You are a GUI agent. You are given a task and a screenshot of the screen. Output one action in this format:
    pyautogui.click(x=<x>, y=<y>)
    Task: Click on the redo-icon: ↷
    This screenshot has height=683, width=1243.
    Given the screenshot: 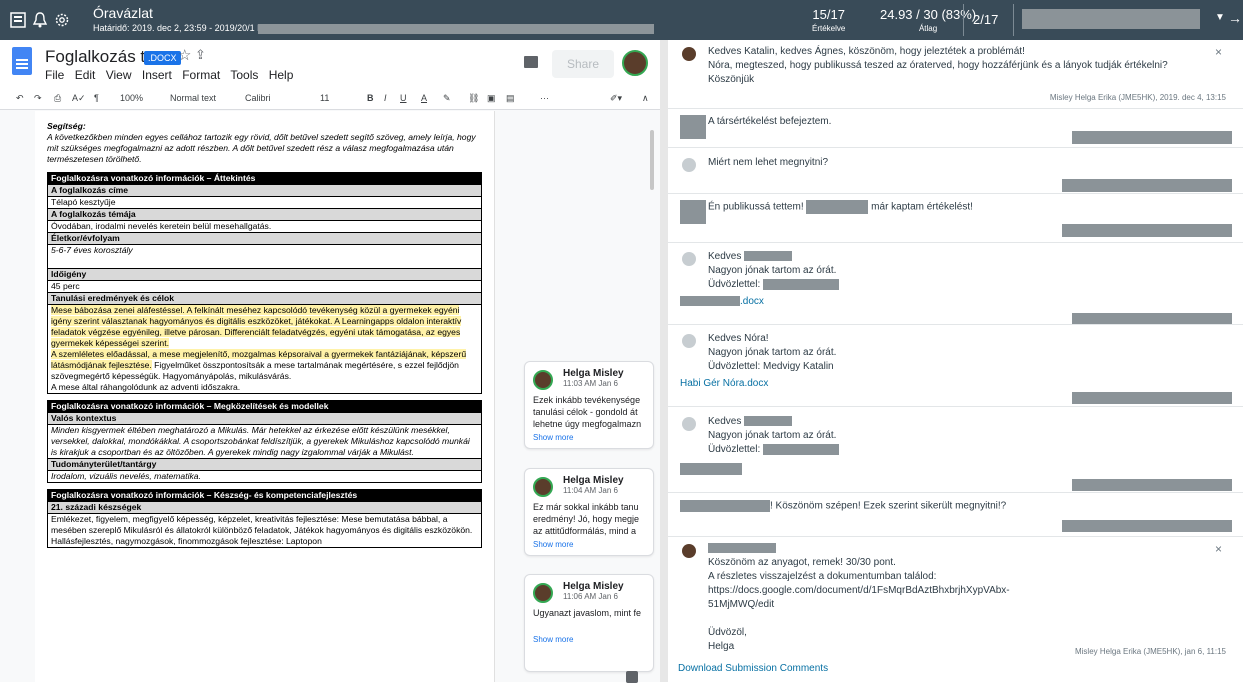 What is the action you would take?
    pyautogui.click(x=38, y=98)
    